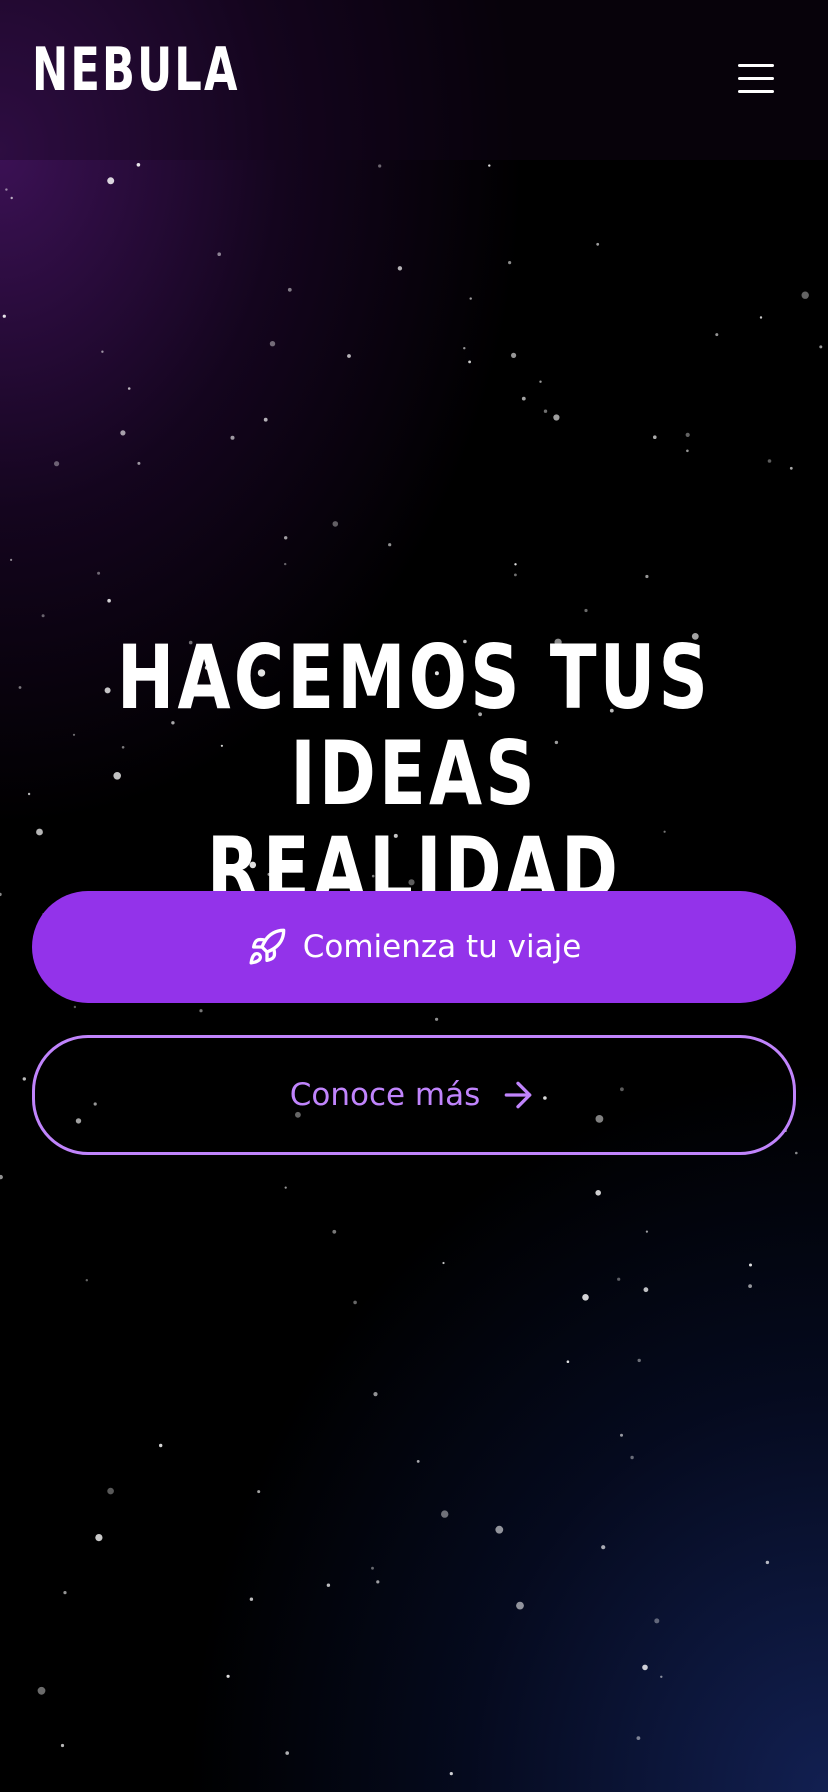  I want to click on menu-bar-top, so click(756, 65).